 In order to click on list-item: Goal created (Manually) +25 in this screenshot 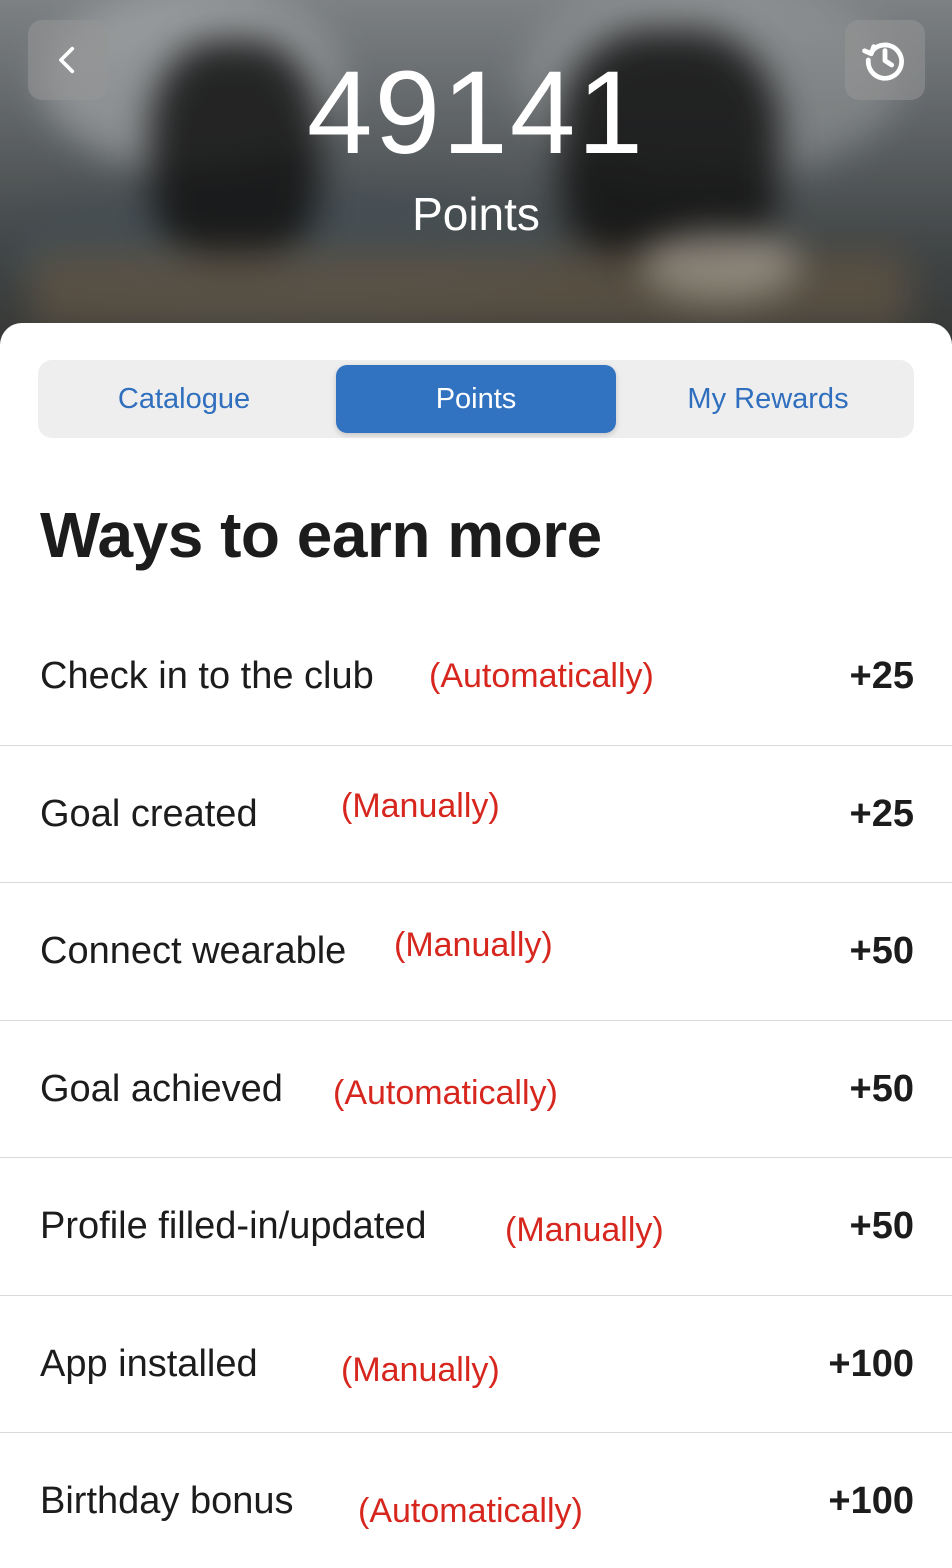, I will do `click(476, 814)`.